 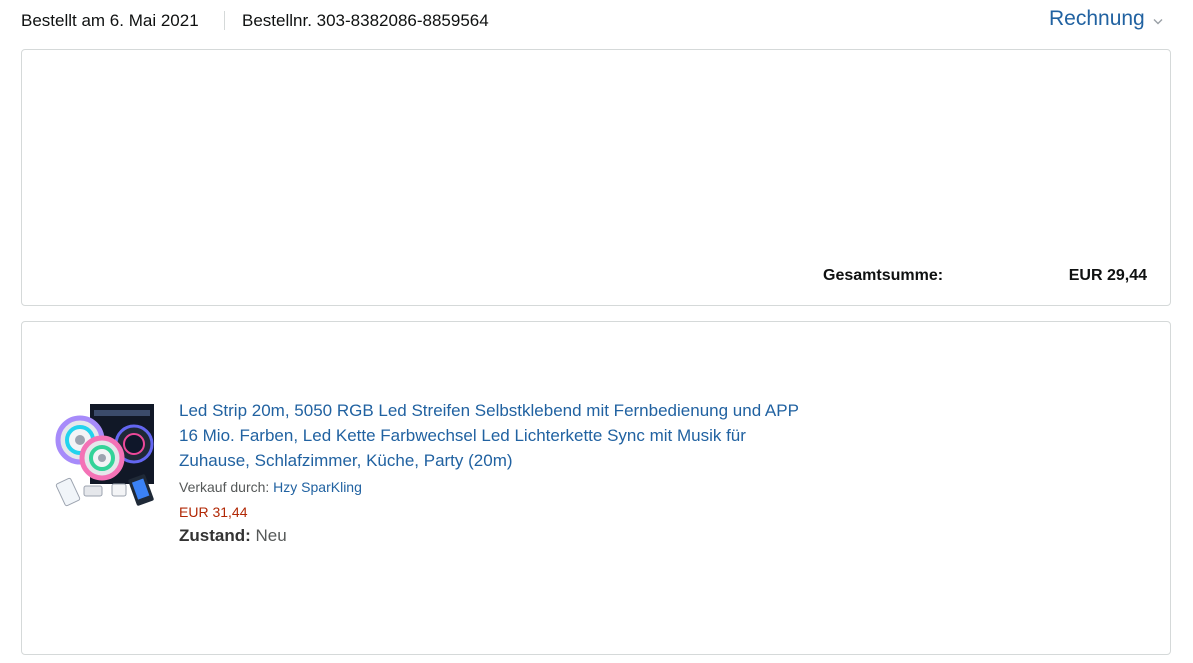 I want to click on invoice-label: Rechnung, so click(x=1097, y=18).